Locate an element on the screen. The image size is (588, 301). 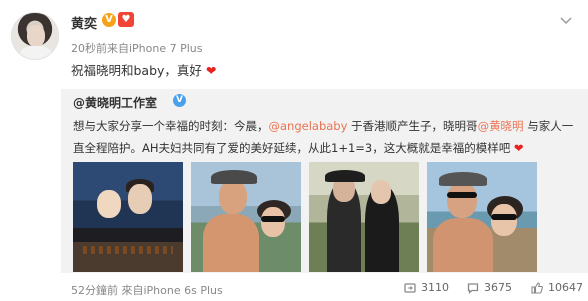
chevron-down-icon is located at coordinates (566, 21).